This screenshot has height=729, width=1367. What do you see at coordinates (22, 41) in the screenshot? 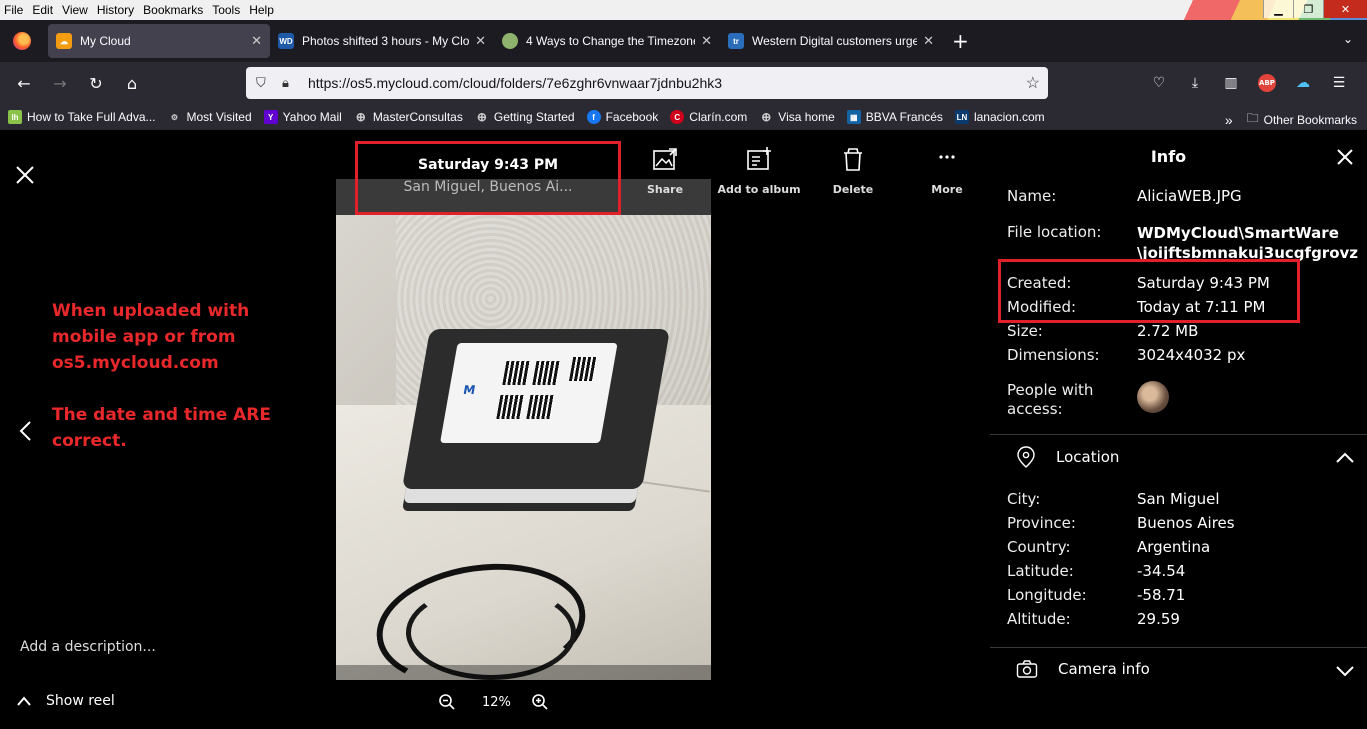
I see `firefox-menu` at bounding box center [22, 41].